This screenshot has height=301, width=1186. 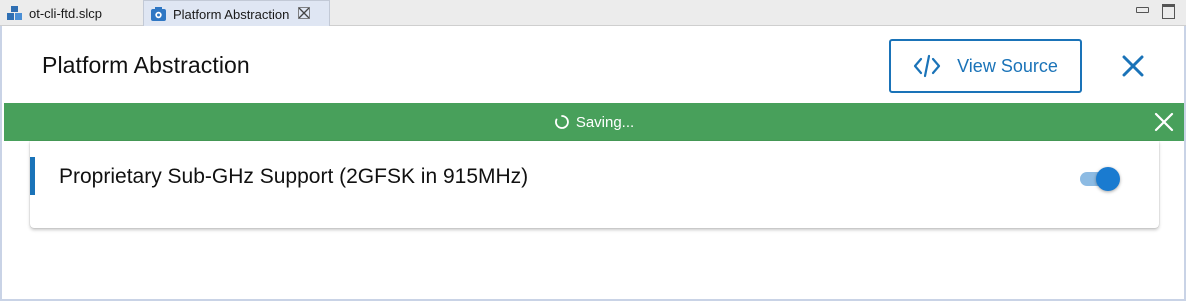 What do you see at coordinates (1133, 66) in the screenshot?
I see `close-icon` at bounding box center [1133, 66].